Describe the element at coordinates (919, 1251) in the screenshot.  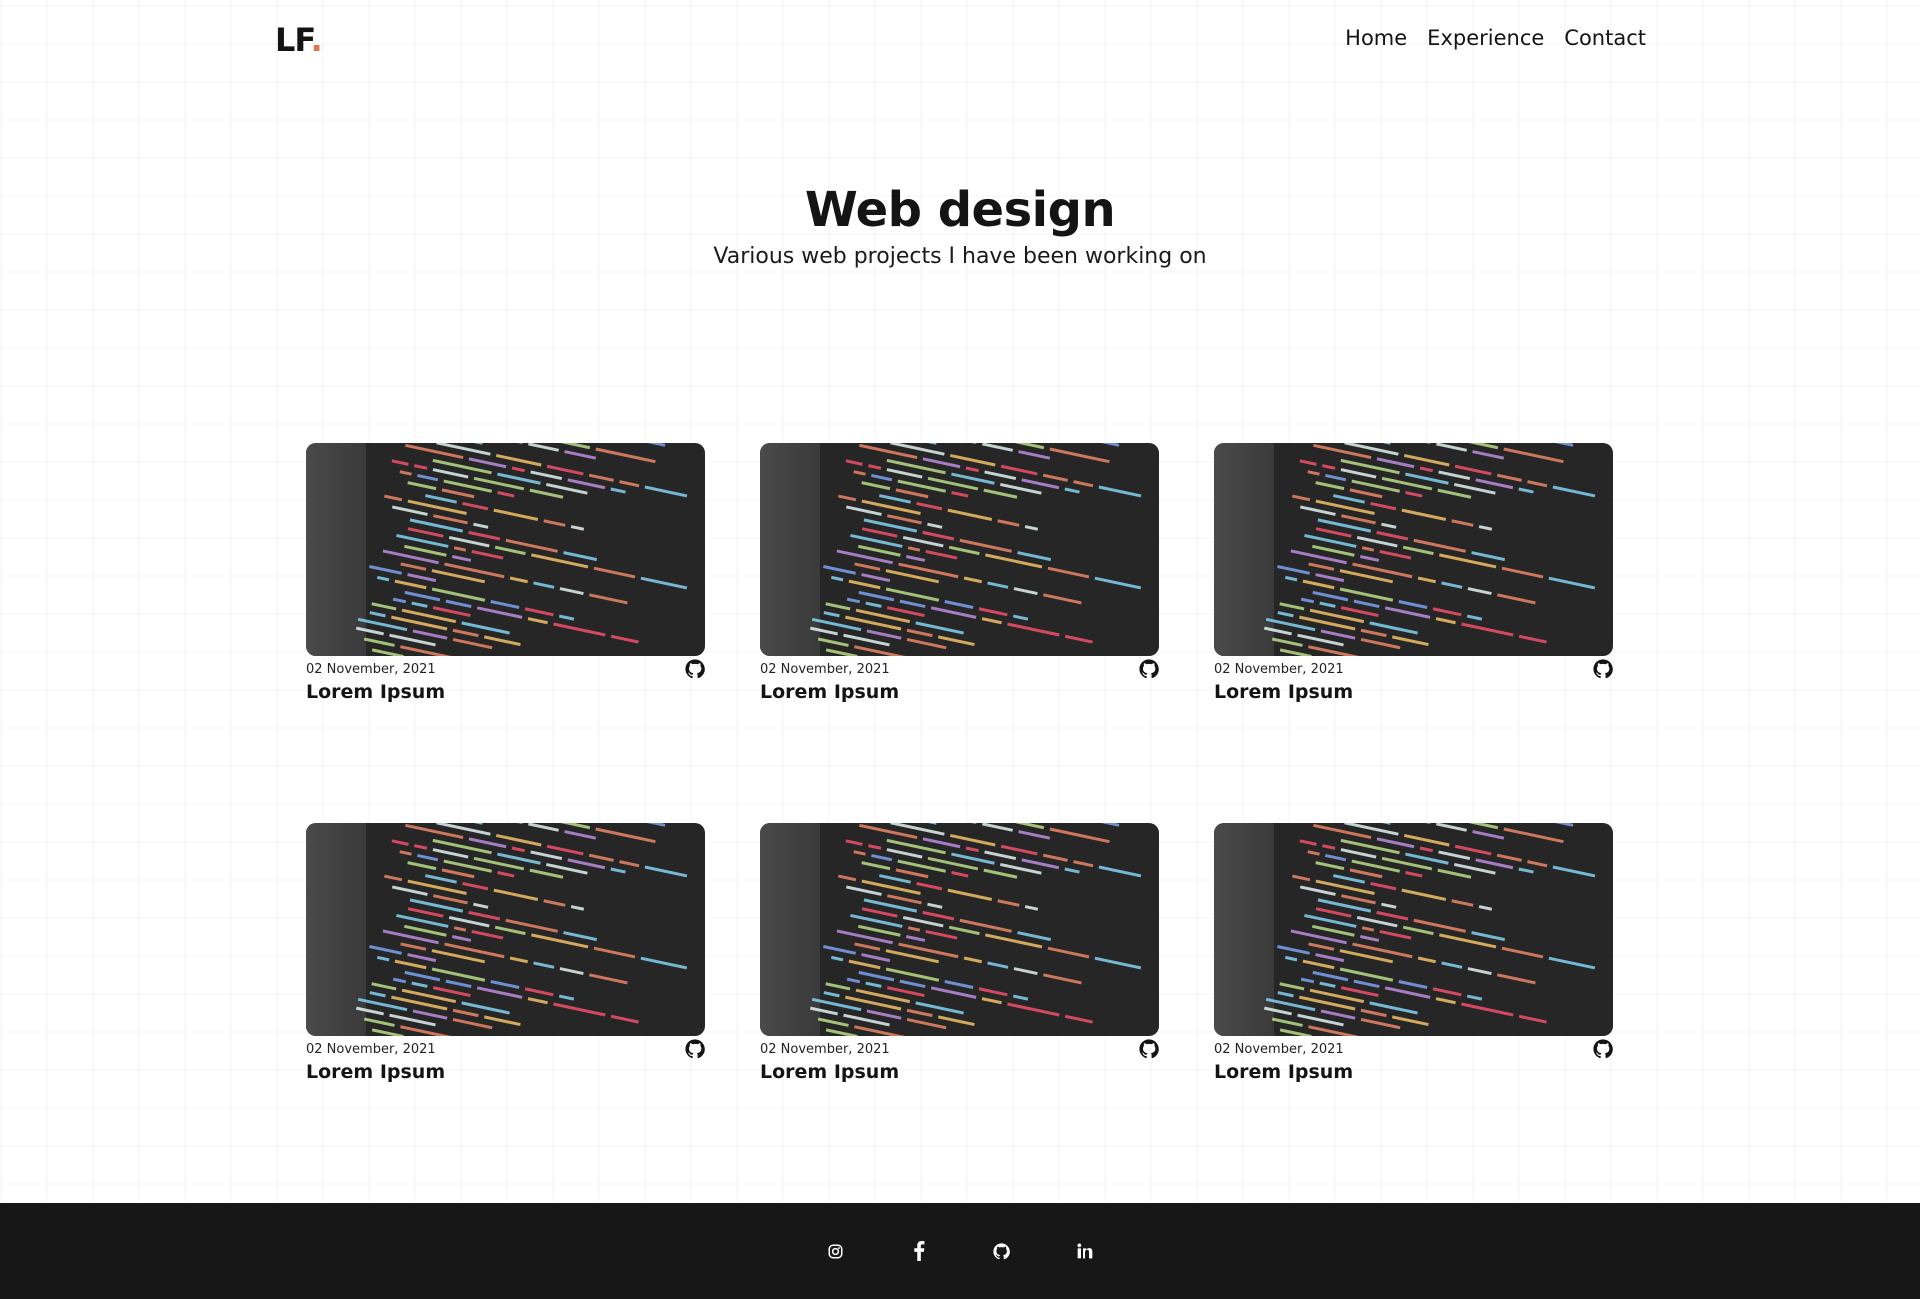
I see `facebook-icon` at that location.